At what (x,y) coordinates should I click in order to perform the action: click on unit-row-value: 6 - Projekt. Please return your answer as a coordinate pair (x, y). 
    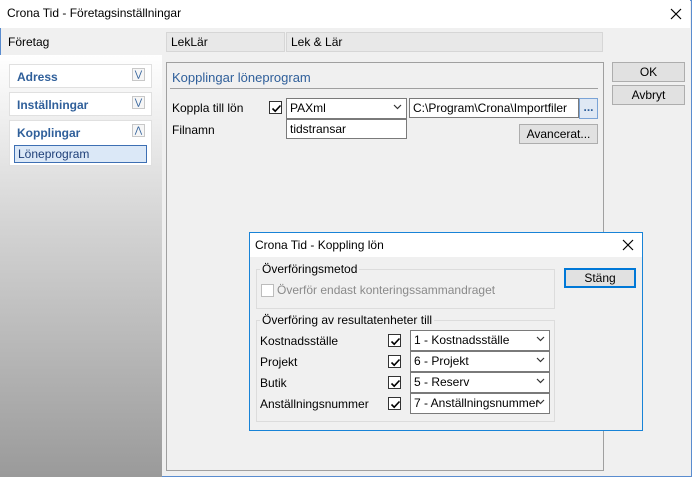
    Looking at the image, I should click on (441, 361).